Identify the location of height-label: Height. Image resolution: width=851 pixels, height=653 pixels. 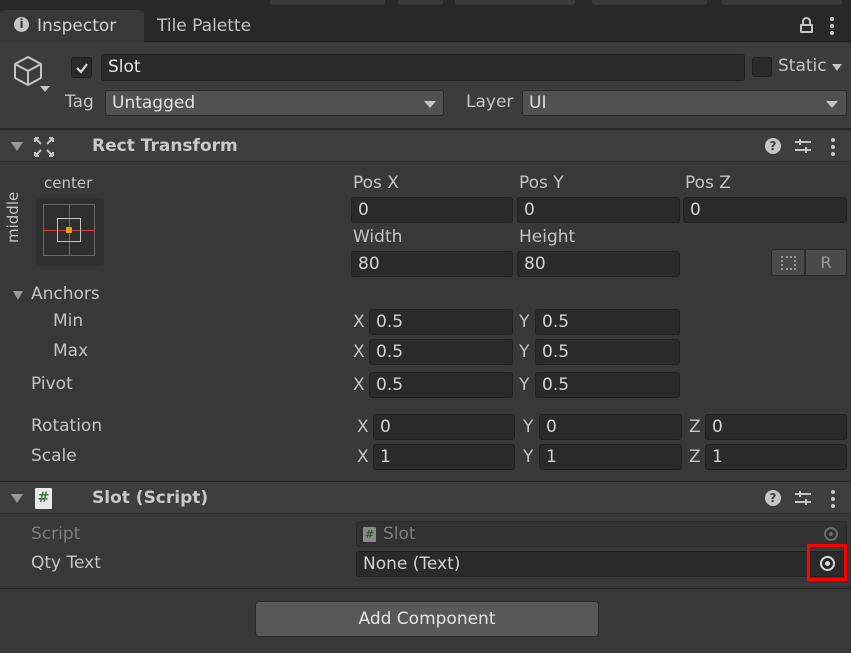
(547, 237).